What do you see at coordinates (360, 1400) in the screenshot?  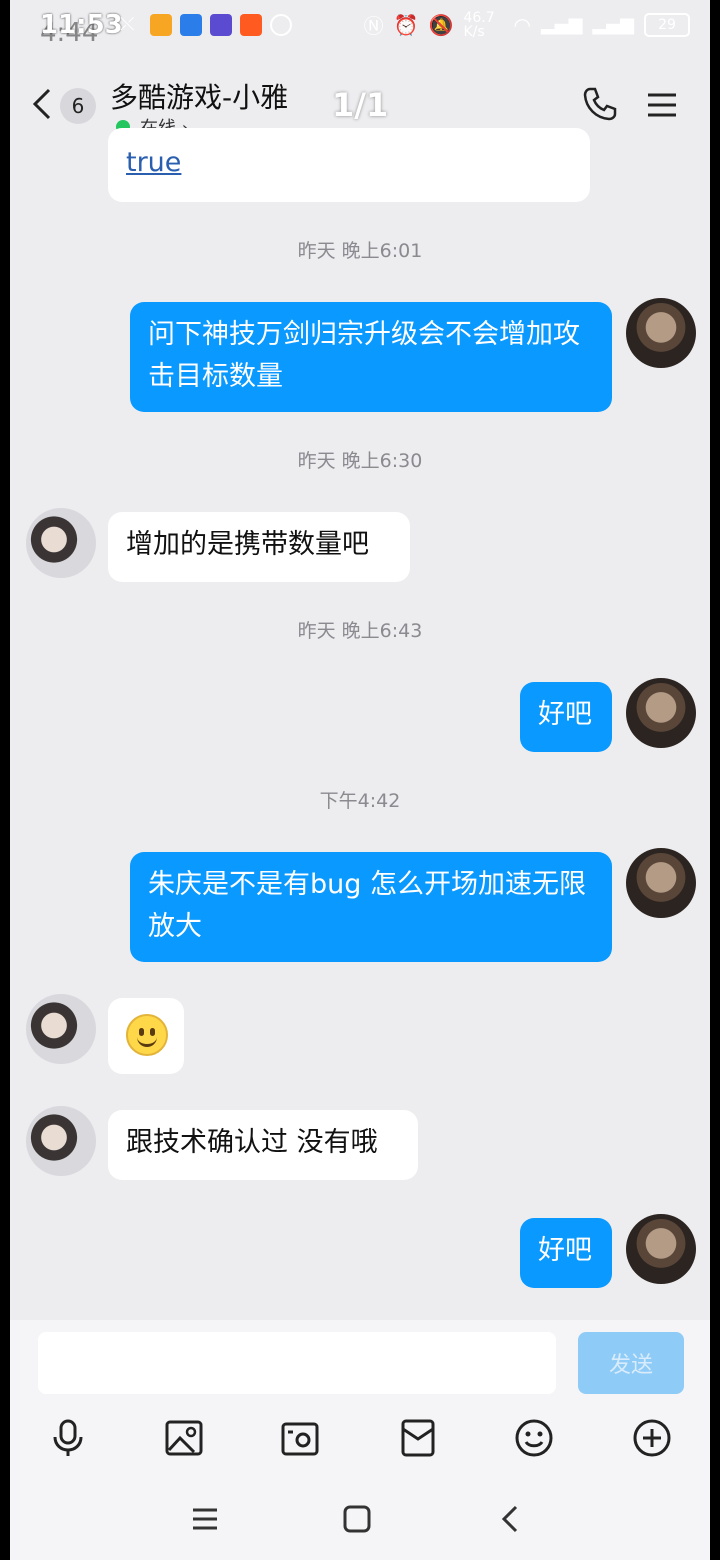 I see `input-bar: 发送` at bounding box center [360, 1400].